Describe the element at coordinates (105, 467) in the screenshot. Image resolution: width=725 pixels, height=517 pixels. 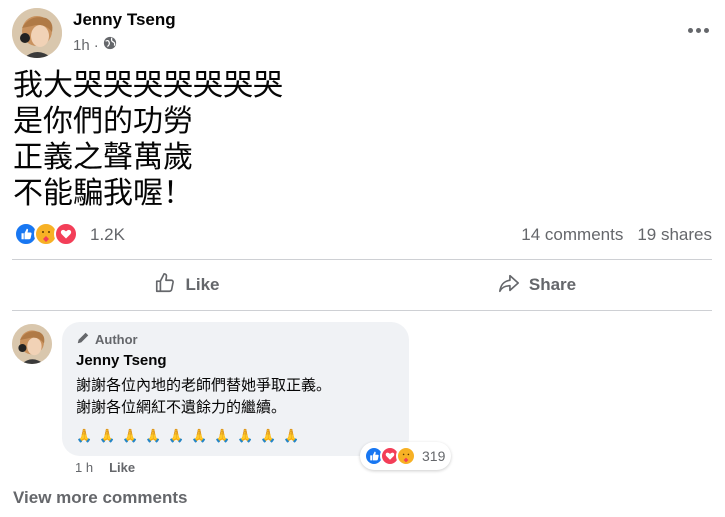
I see `comment-meta: 1 h Like` at that location.